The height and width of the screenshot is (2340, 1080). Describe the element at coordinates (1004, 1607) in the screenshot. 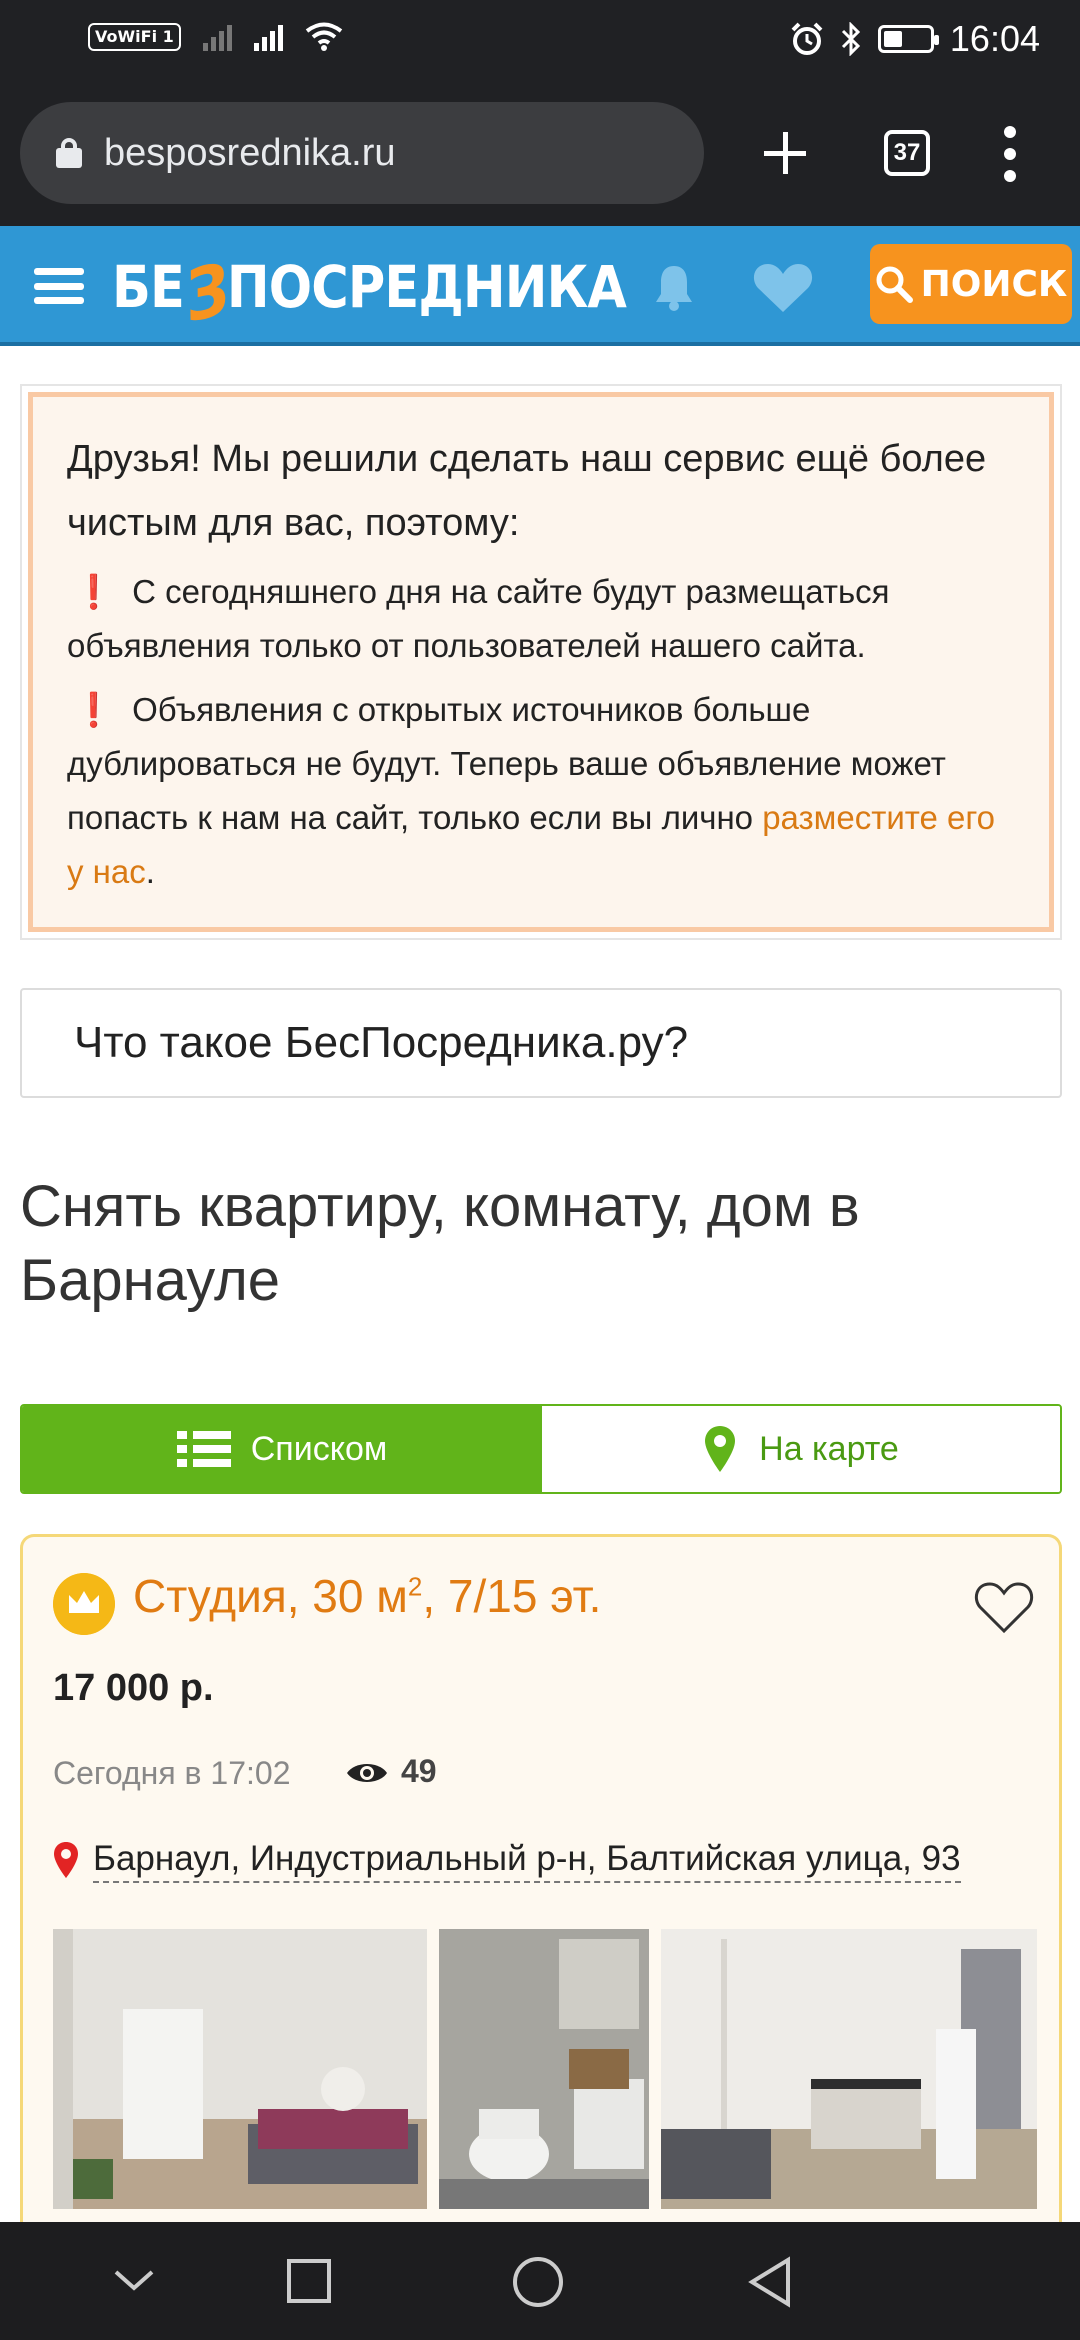

I see `favorite-heart-icon` at that location.